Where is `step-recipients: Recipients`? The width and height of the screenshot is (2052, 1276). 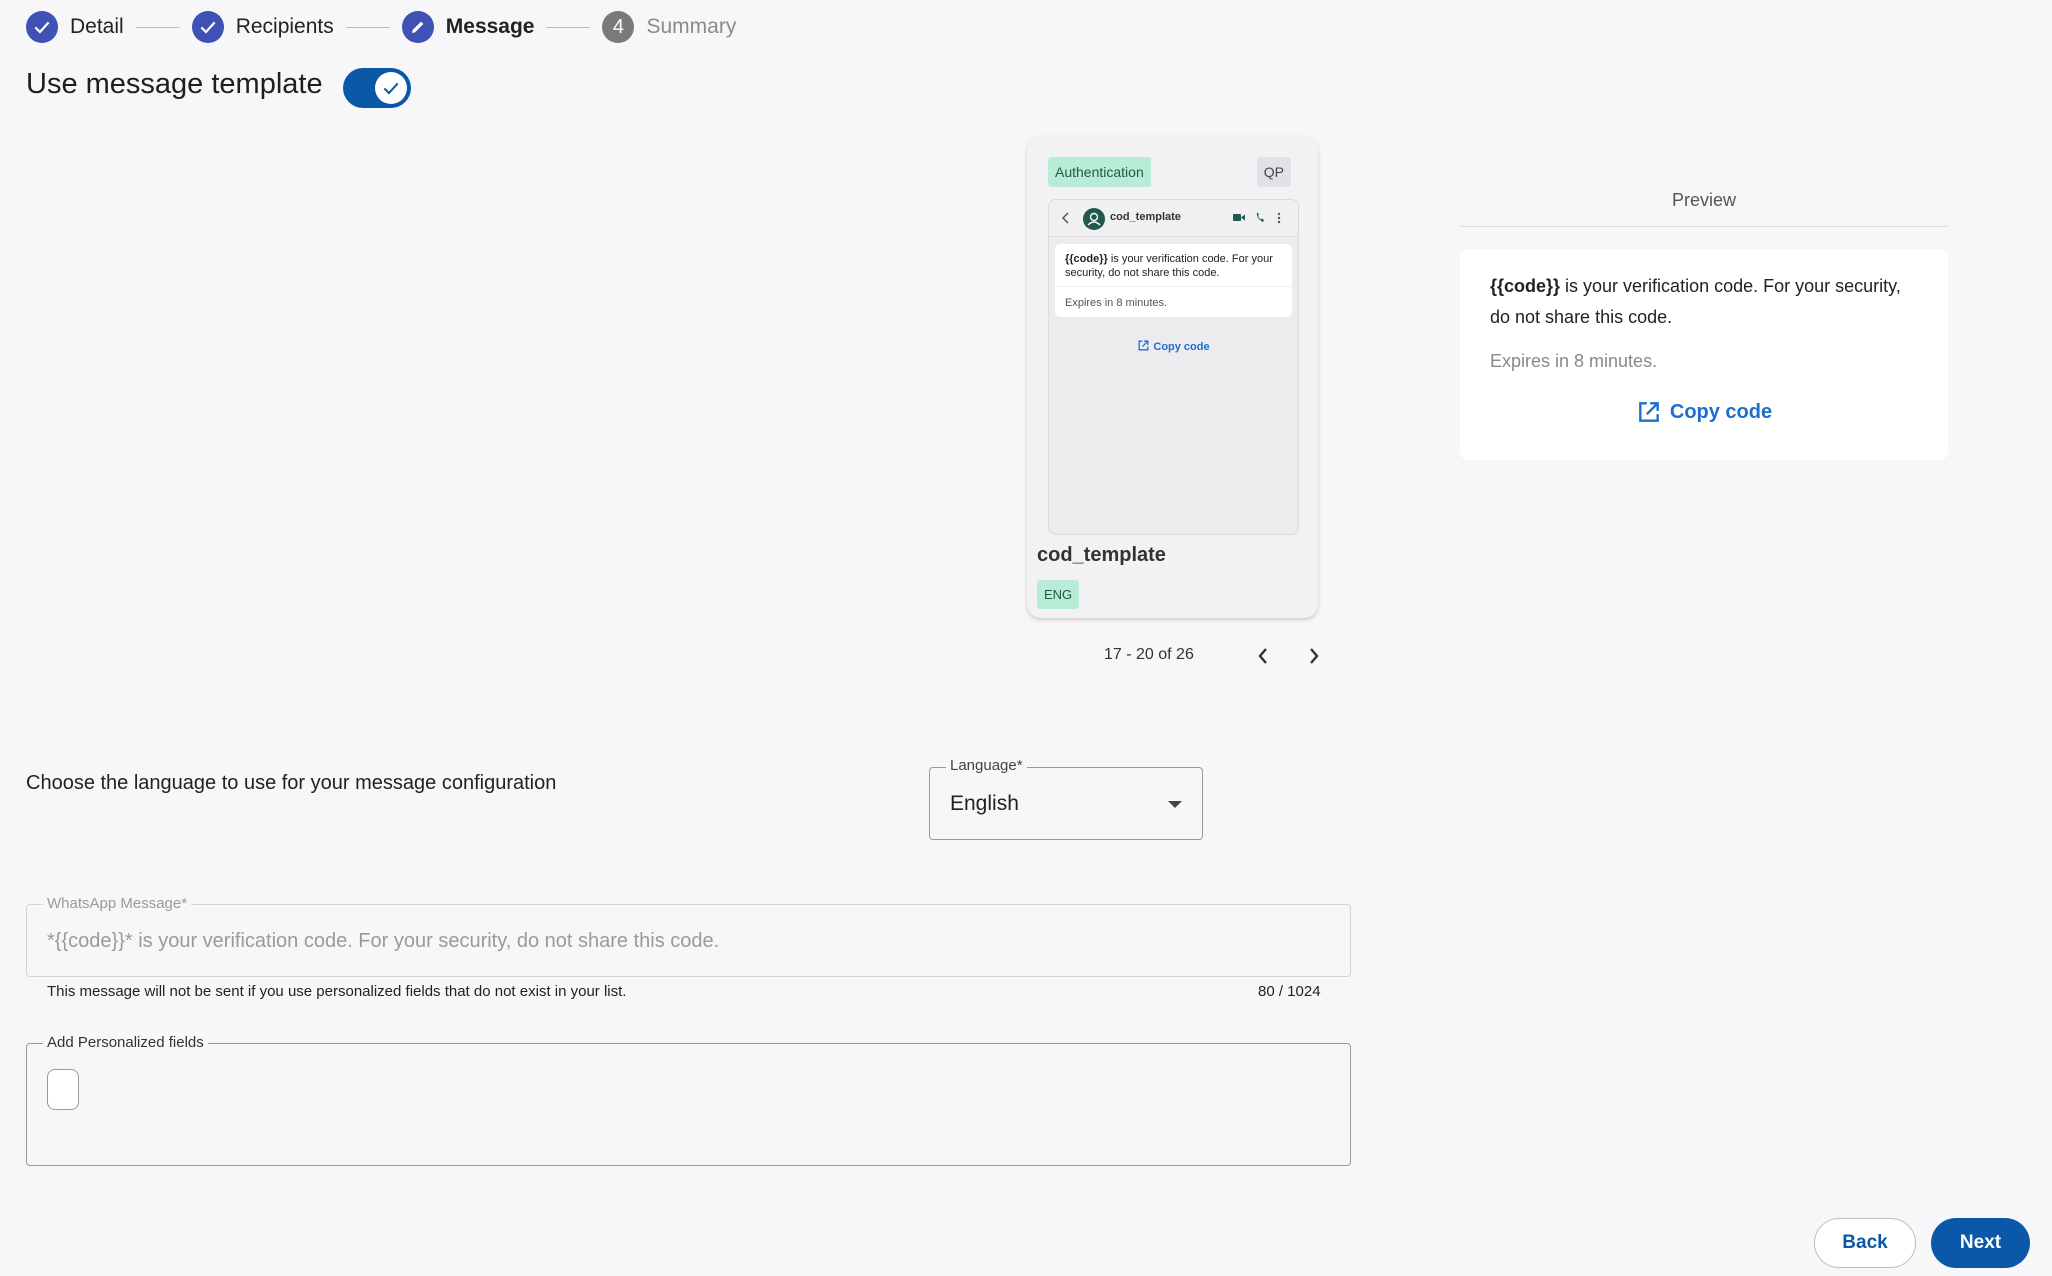 step-recipients: Recipients is located at coordinates (262, 27).